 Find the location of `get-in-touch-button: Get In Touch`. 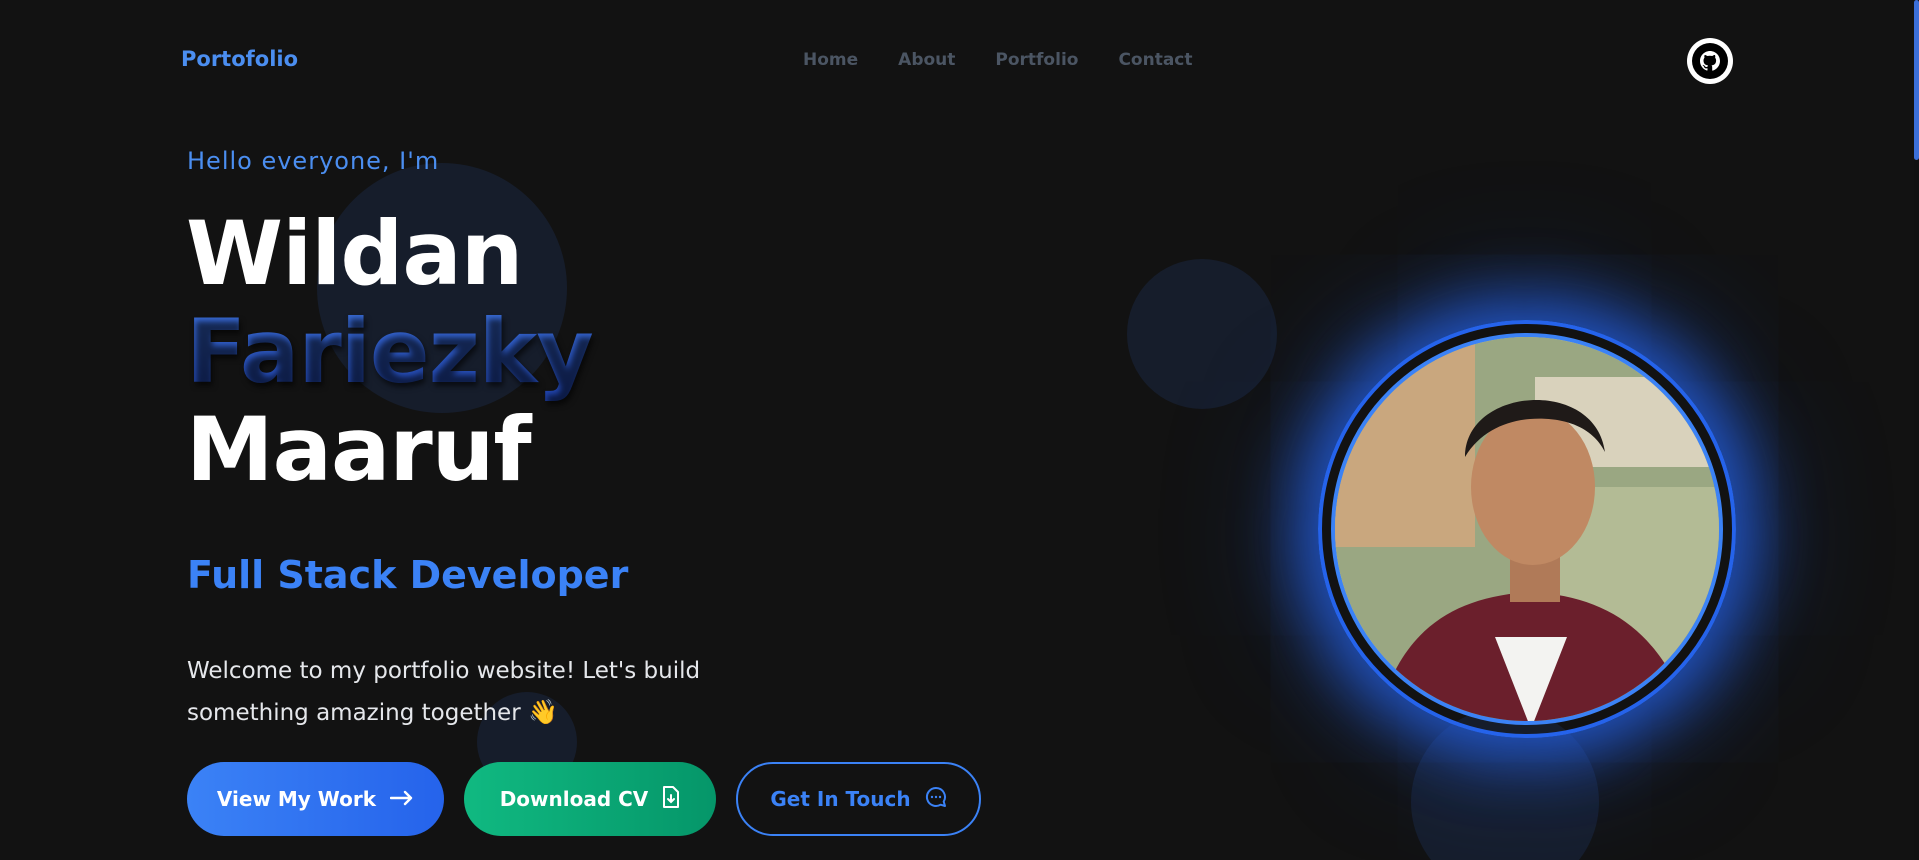

get-in-touch-button: Get In Touch is located at coordinates (858, 799).